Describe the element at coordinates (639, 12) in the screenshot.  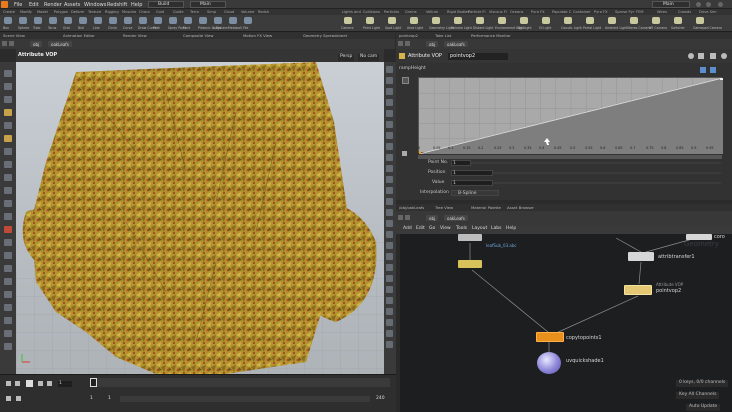
I see `shelf-tab-right: FEM` at that location.